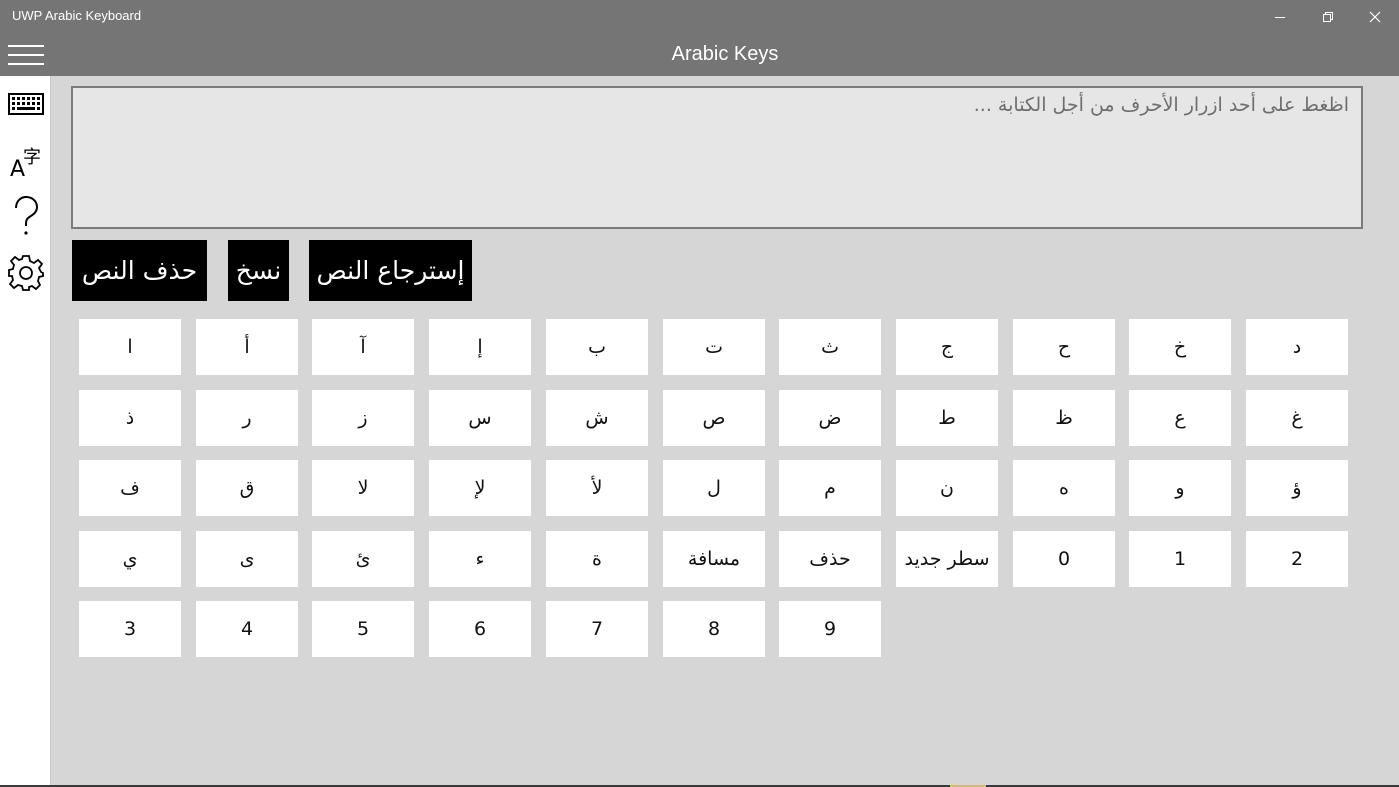  I want to click on key-button: ظ, so click(1064, 418).